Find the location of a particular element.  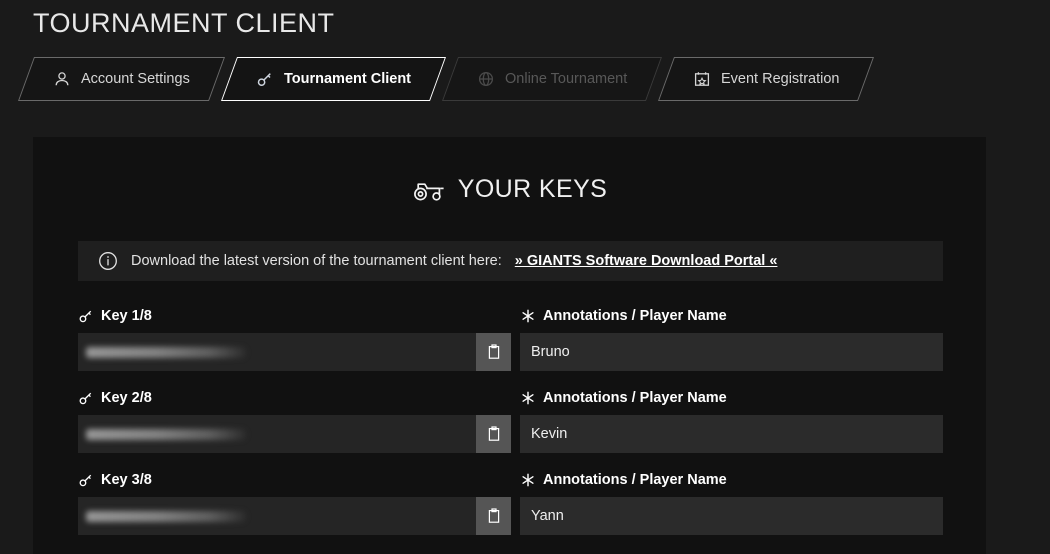

section-header: YOUR KEYS is located at coordinates (509, 189).